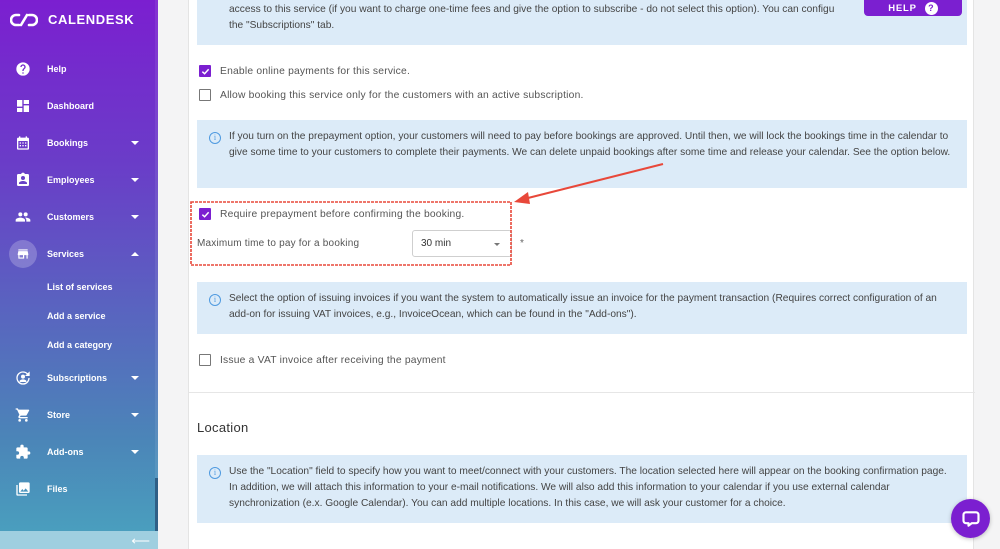  I want to click on subscription-only-checkbox, so click(205, 95).